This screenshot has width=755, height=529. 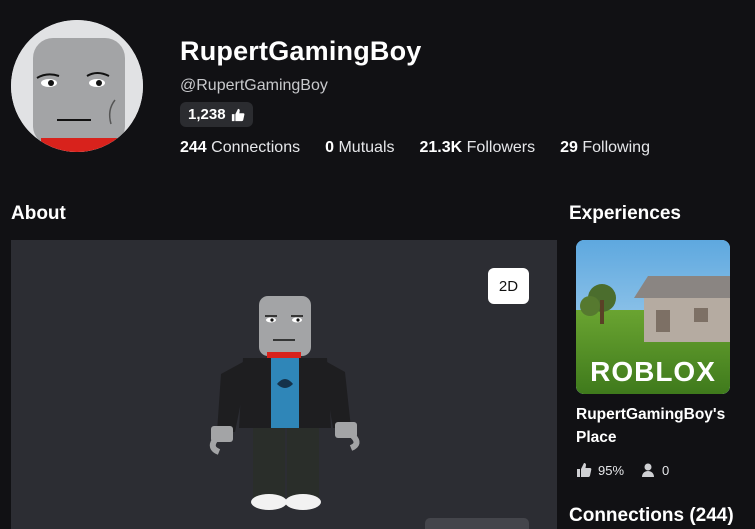 I want to click on stat-value: 21.3K, so click(x=441, y=147).